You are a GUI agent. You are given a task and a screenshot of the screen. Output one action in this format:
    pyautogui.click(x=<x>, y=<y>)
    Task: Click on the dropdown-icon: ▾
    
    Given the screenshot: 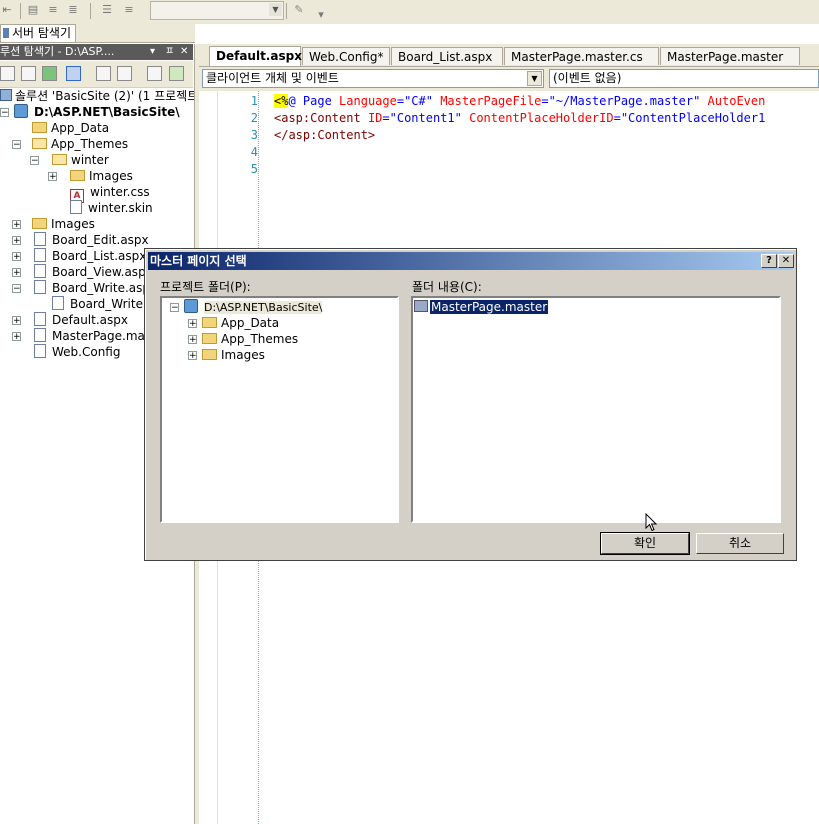 What is the action you would take?
    pyautogui.click(x=152, y=52)
    